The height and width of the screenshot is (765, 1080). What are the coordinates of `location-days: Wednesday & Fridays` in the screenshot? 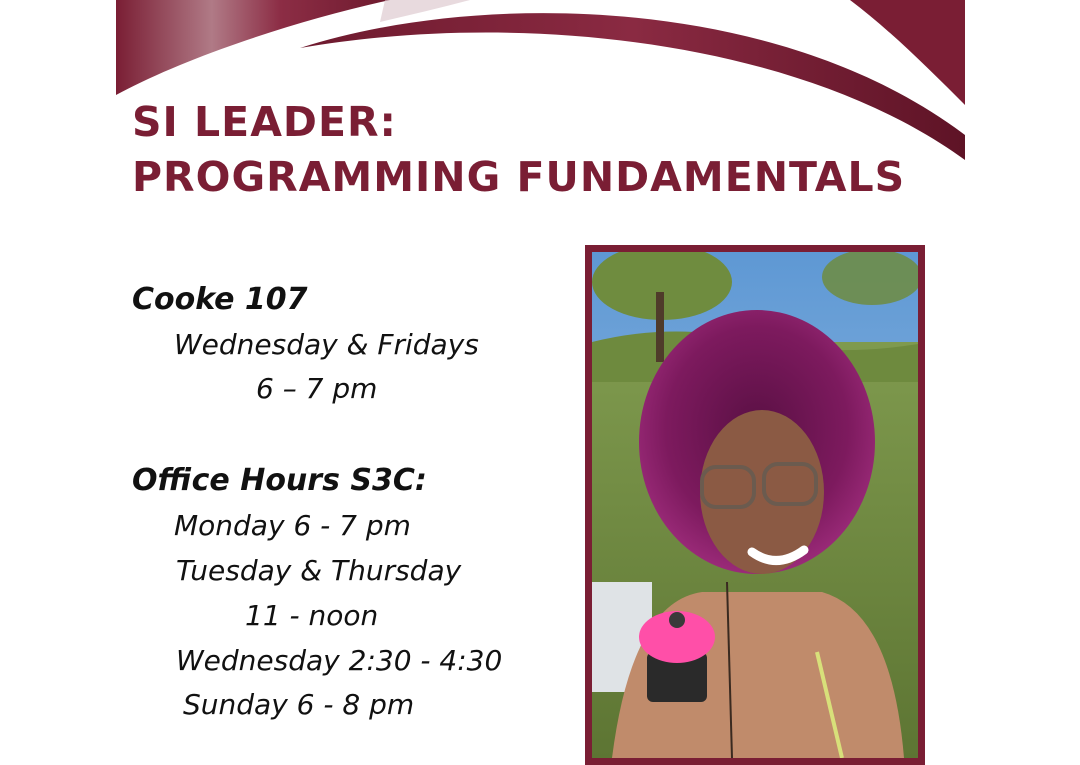 It's located at (326, 344).